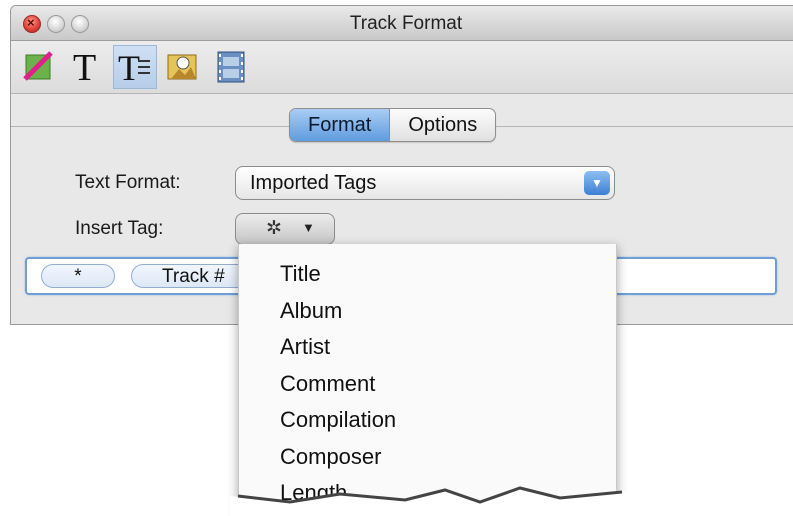  I want to click on filmstrip-tool, so click(231, 67).